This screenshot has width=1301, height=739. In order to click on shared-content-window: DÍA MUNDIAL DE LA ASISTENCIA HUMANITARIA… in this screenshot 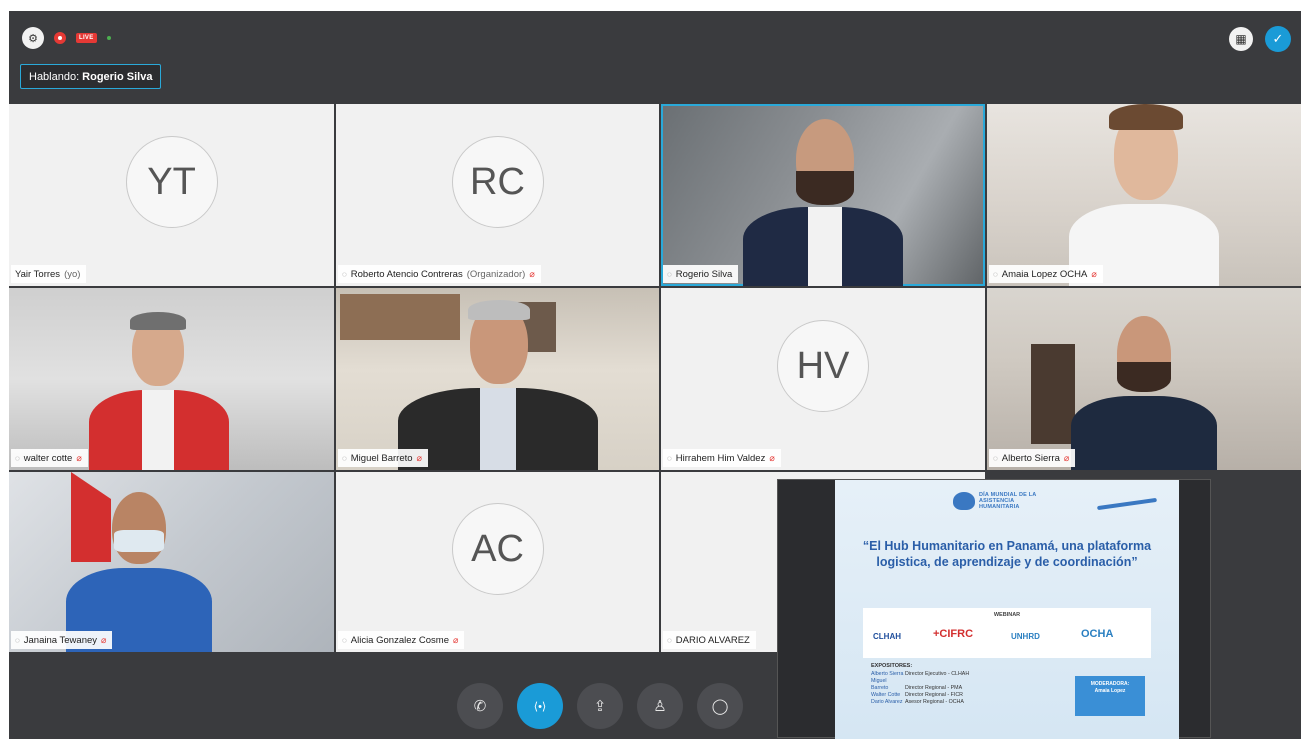, I will do `click(994, 609)`.